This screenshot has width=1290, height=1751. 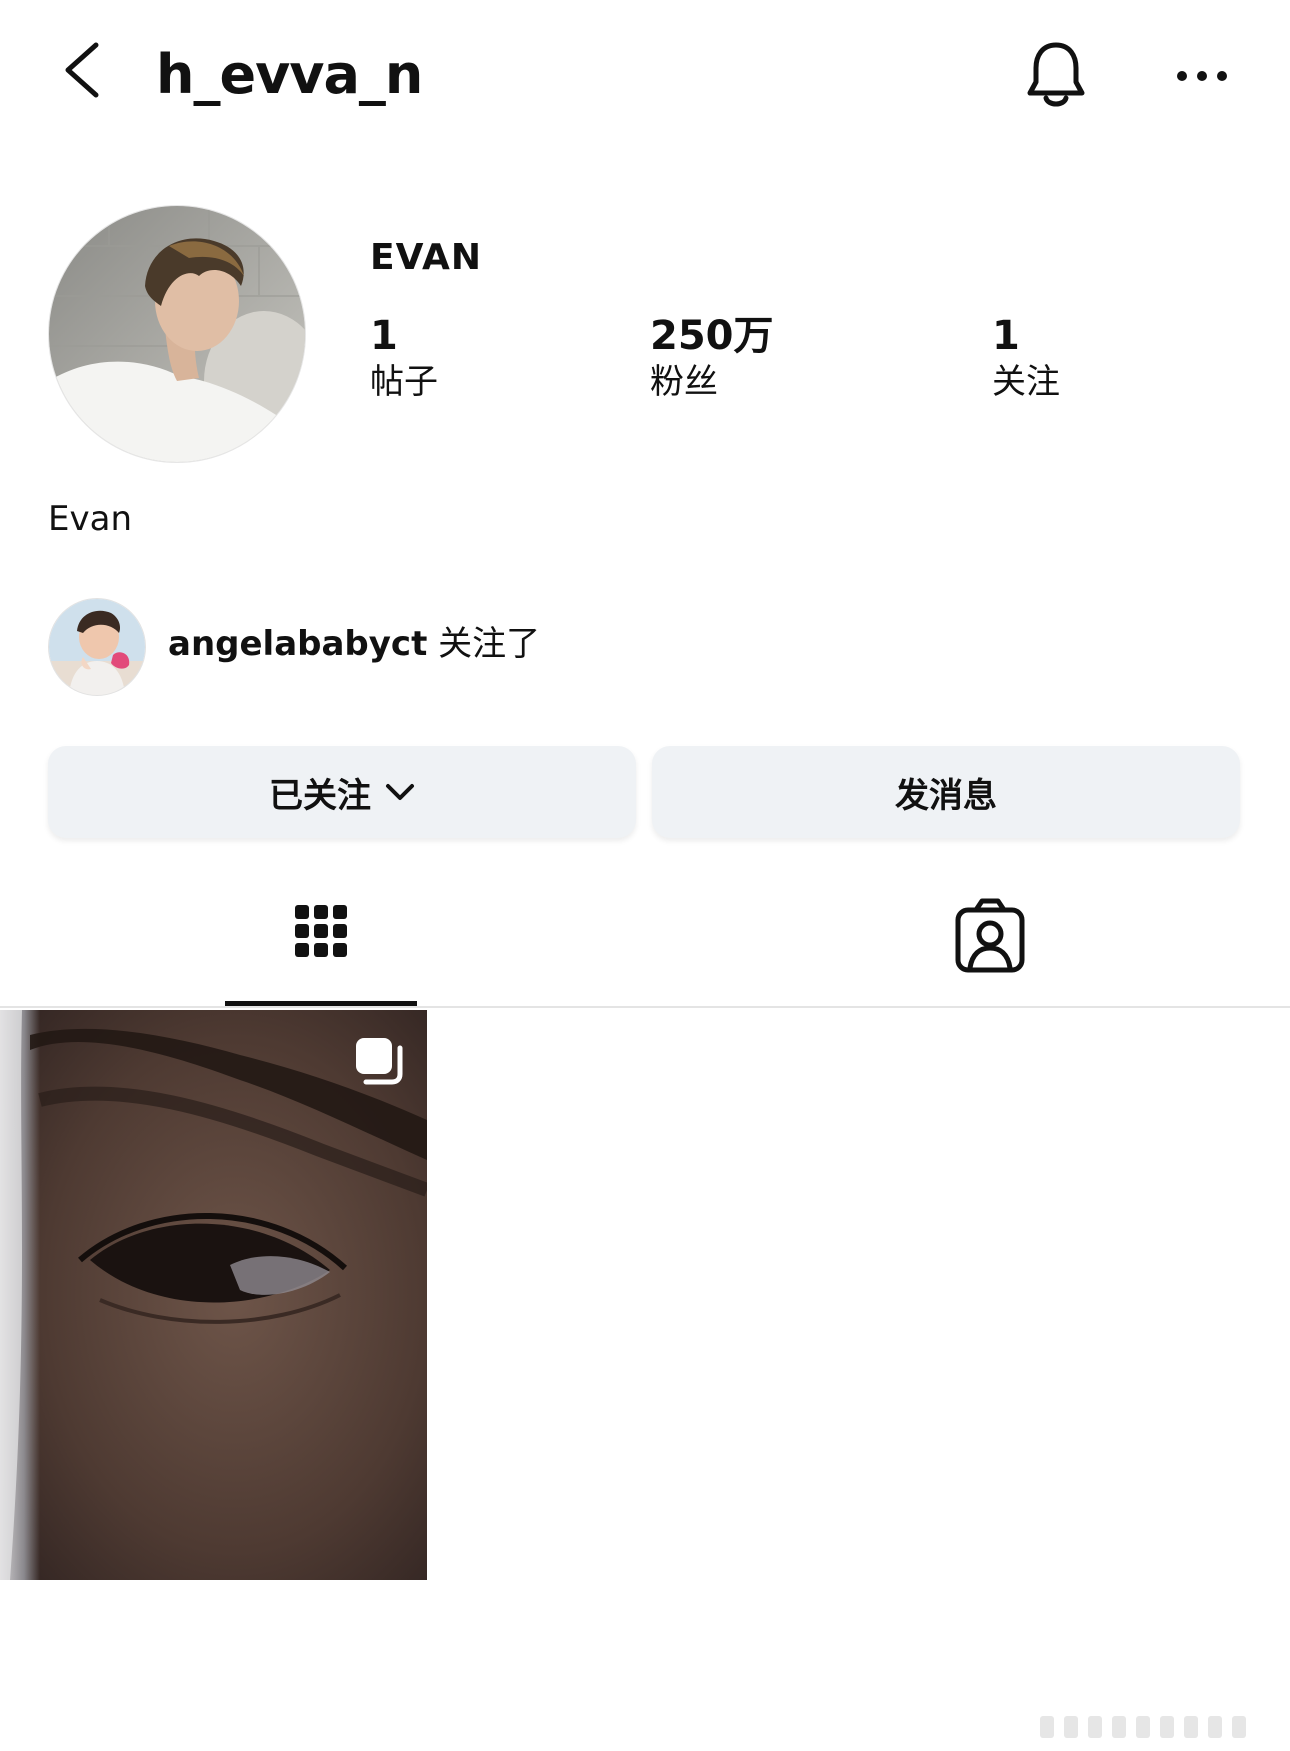 I want to click on following-count: 1, so click(x=1006, y=336).